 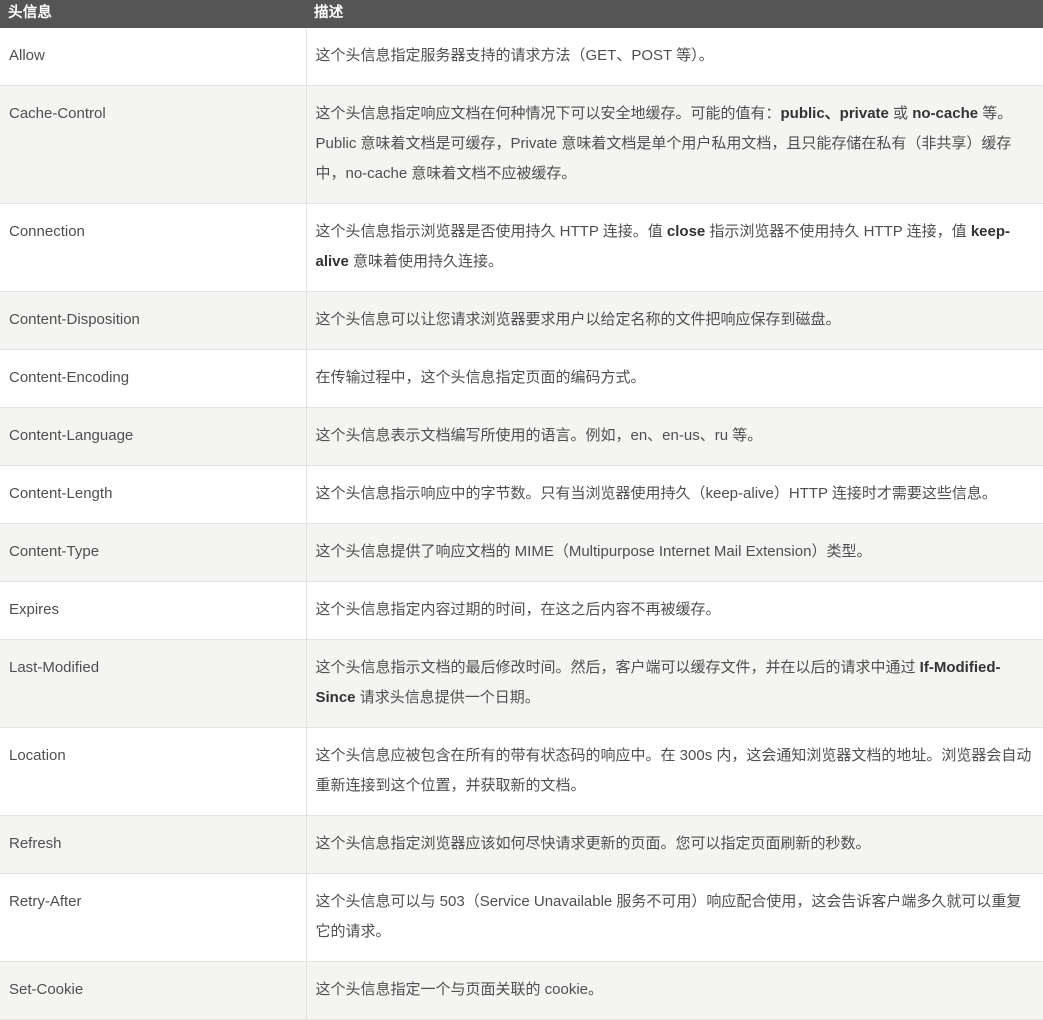 I want to click on cell-header-description: 这个头信息可以让您请求浏览器要求用户以给定名称的文件把响应保存到磁盘。, so click(x=674, y=320).